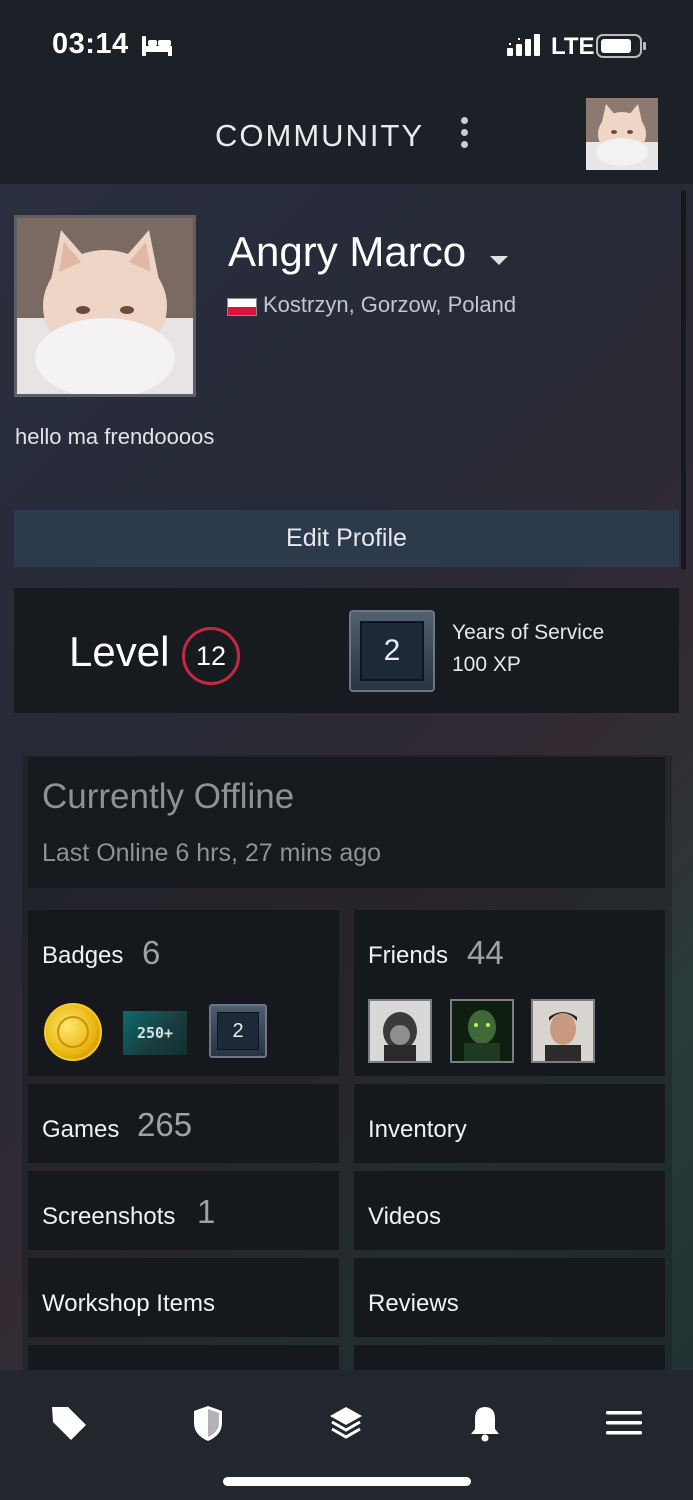 The height and width of the screenshot is (1500, 693). Describe the element at coordinates (346, 46) in the screenshot. I see `status-bar: 03:14 LTE` at that location.